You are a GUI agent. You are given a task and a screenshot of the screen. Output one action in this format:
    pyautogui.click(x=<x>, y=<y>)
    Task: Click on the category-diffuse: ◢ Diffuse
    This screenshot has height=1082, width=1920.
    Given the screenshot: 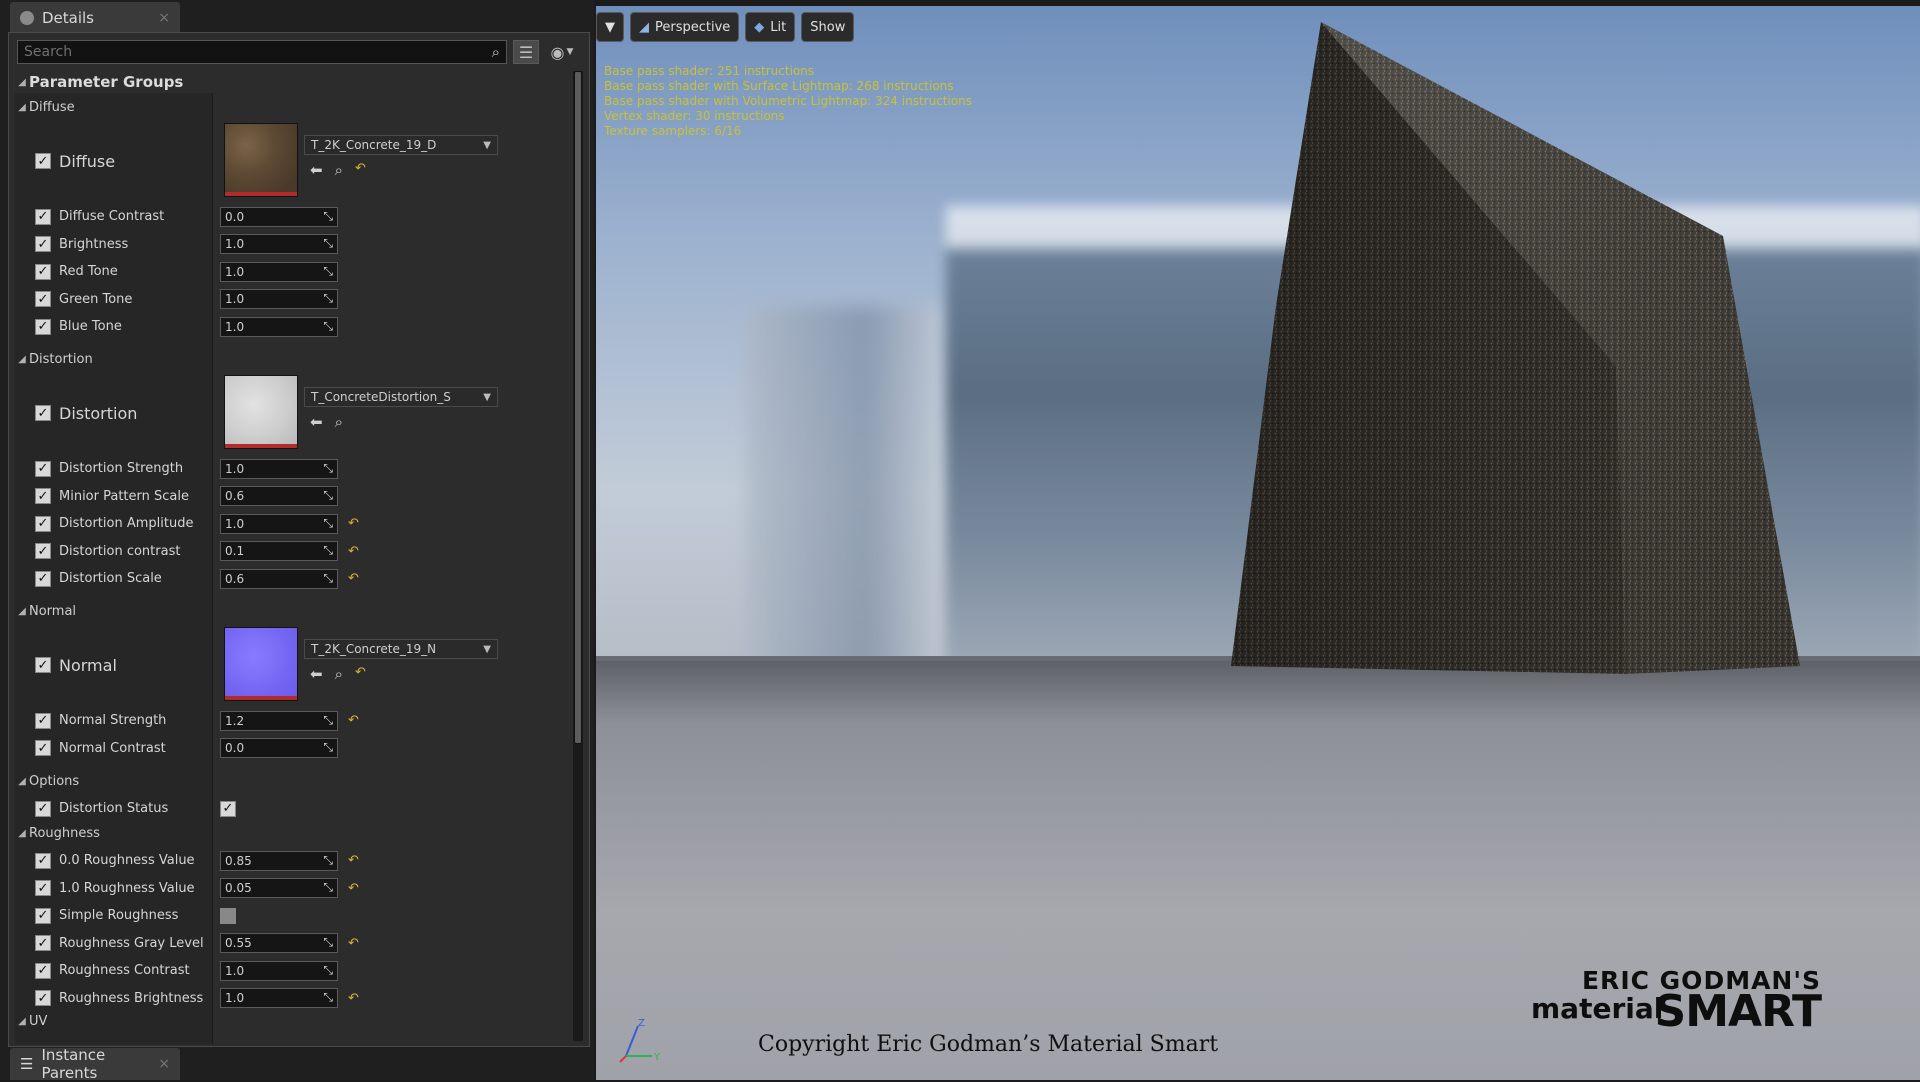 What is the action you would take?
    pyautogui.click(x=294, y=107)
    